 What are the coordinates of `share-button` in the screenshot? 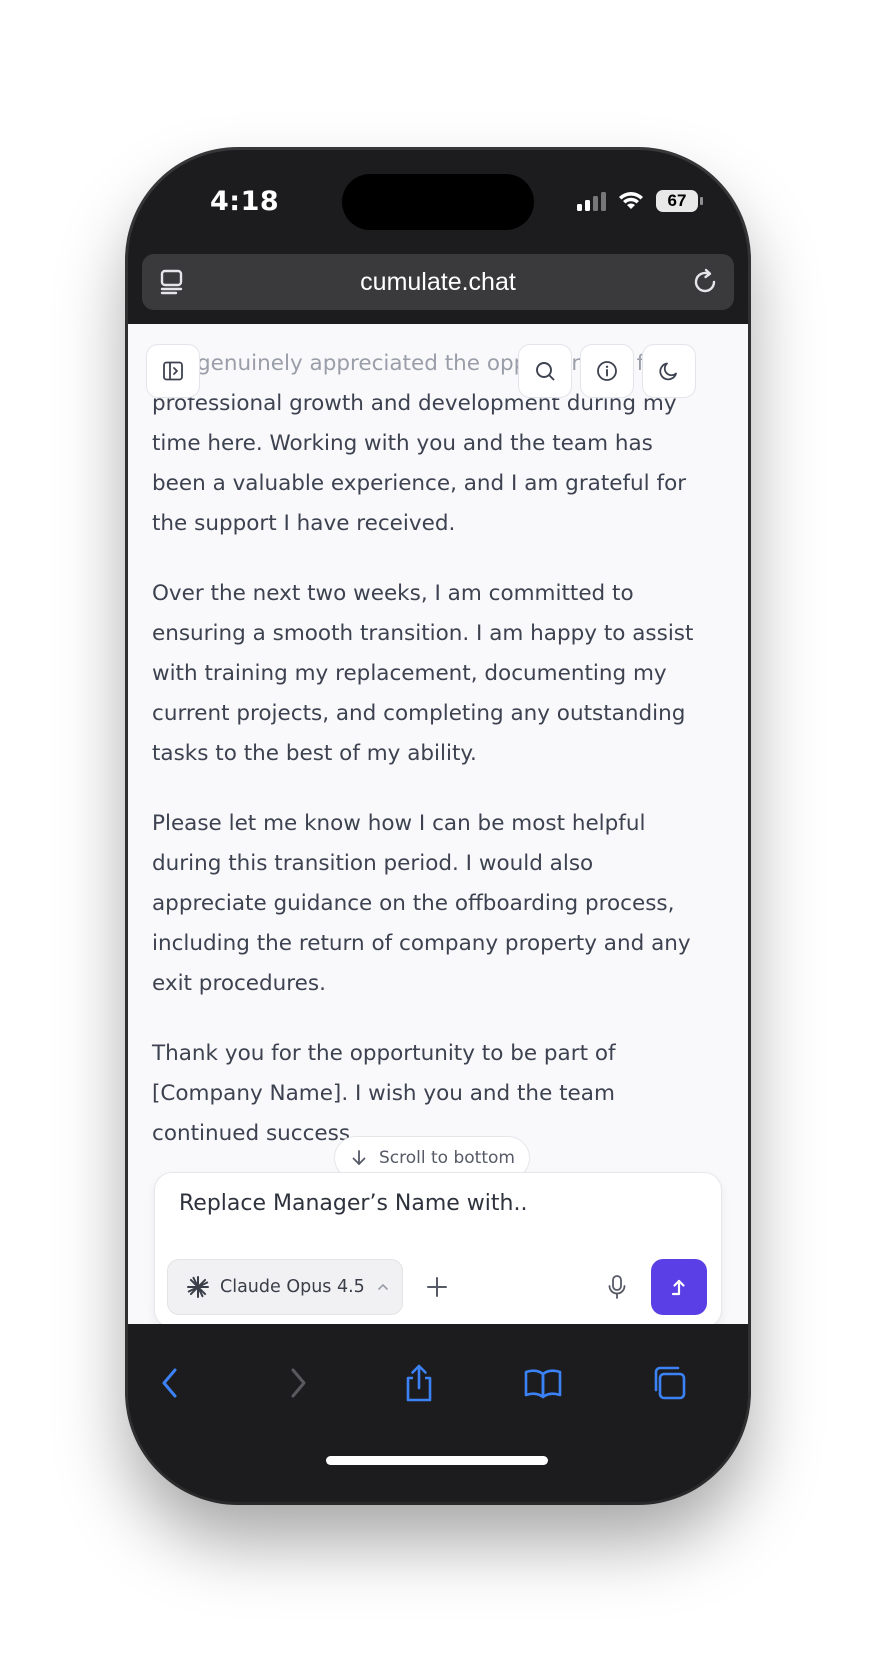 It's located at (419, 1383).